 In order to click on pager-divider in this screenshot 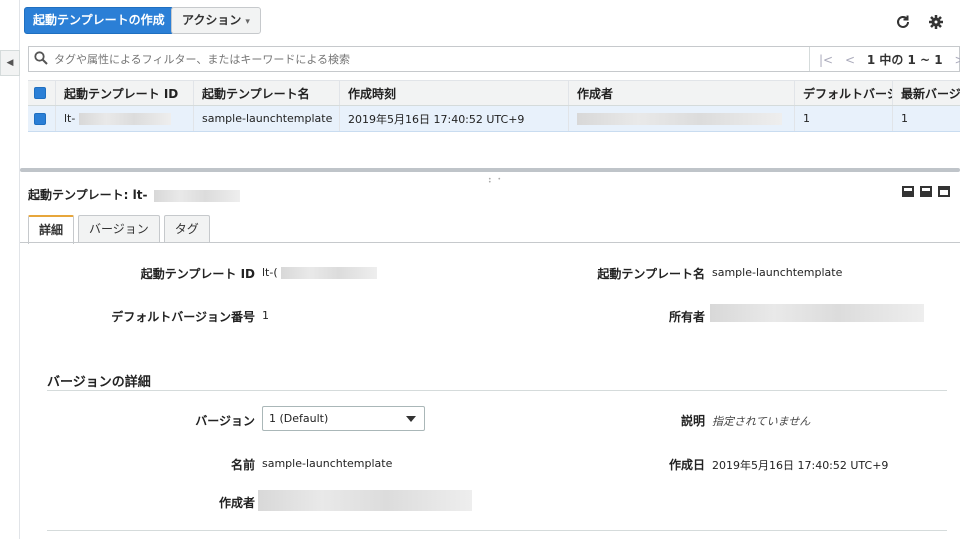, I will do `click(809, 59)`.